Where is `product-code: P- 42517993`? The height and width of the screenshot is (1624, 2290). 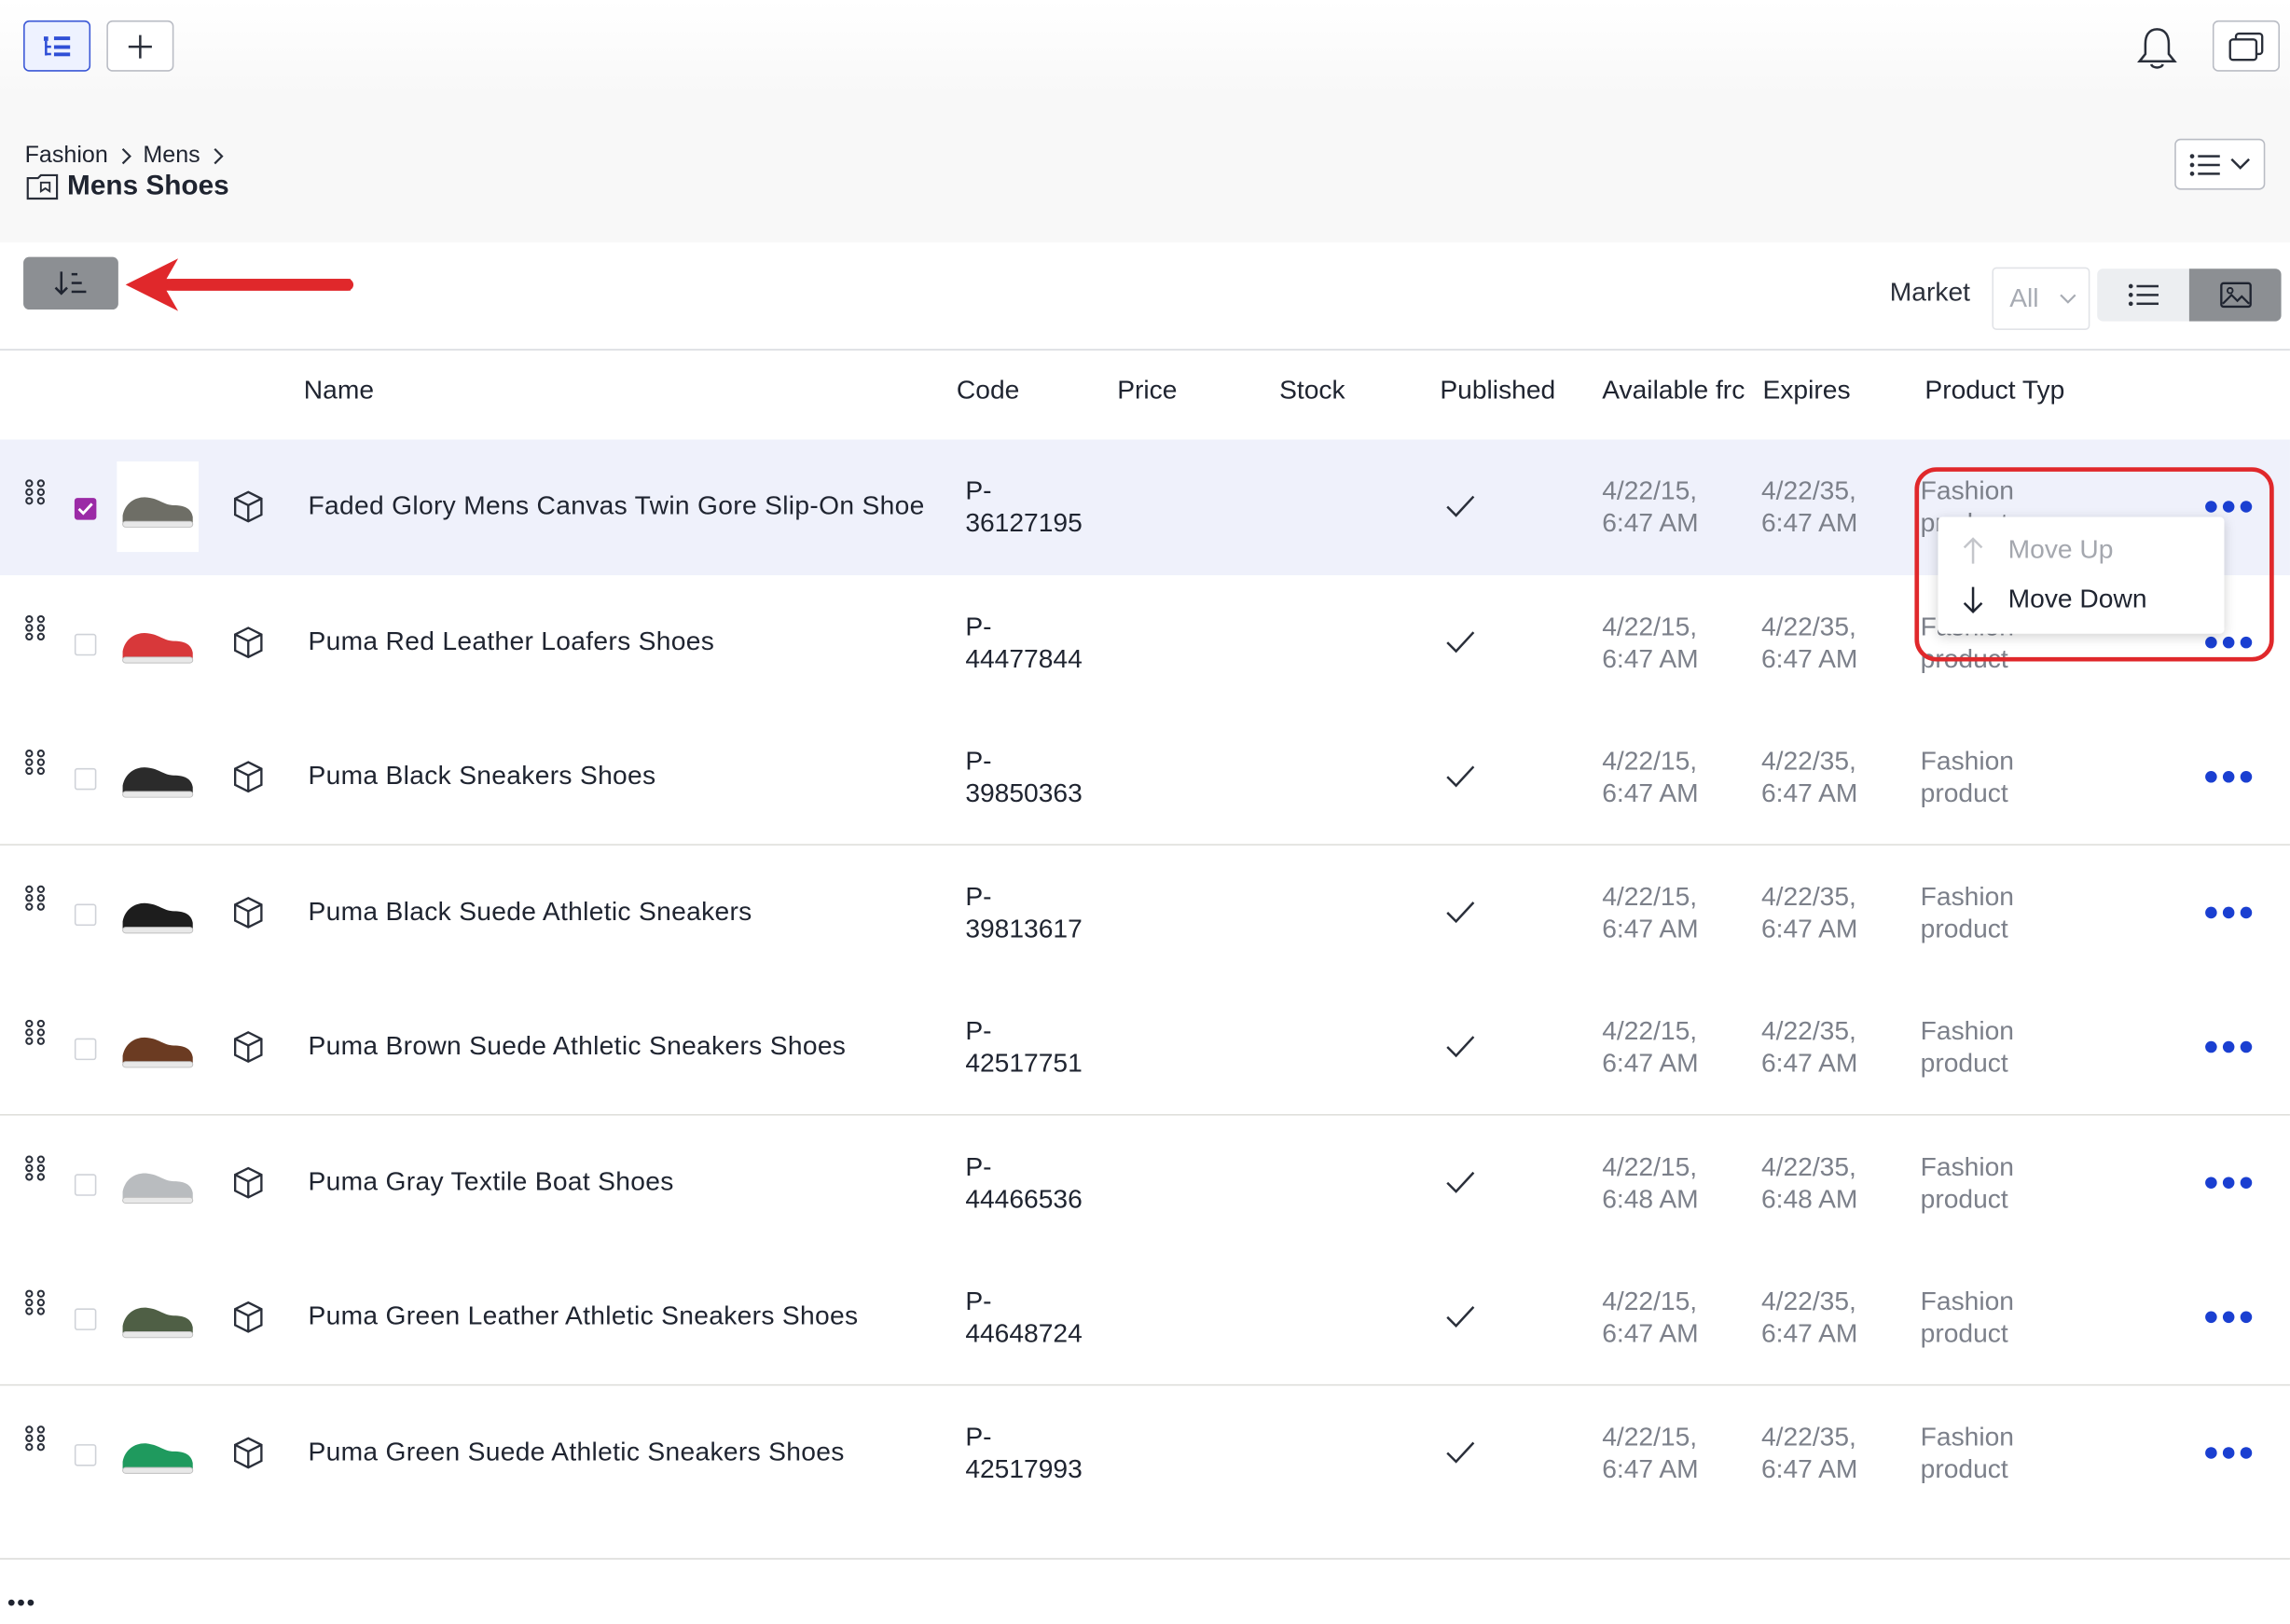
product-code: P- 42517993 is located at coordinates (1024, 1453).